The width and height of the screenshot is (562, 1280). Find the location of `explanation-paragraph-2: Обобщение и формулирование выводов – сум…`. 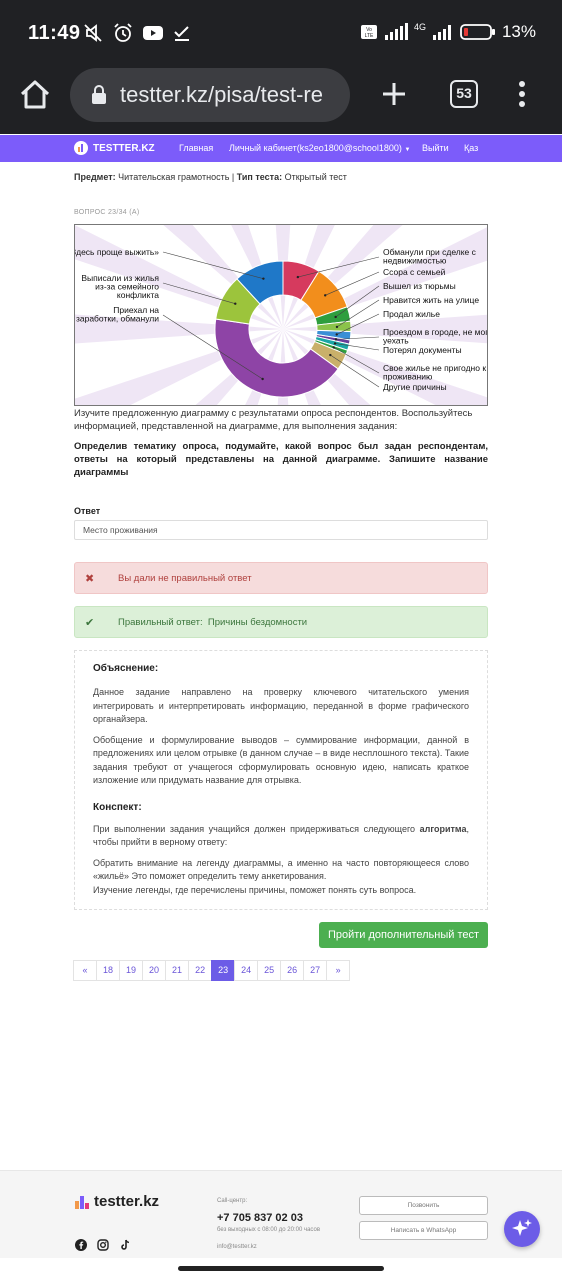

explanation-paragraph-2: Обобщение и формулирование выводов – сум… is located at coordinates (281, 760).